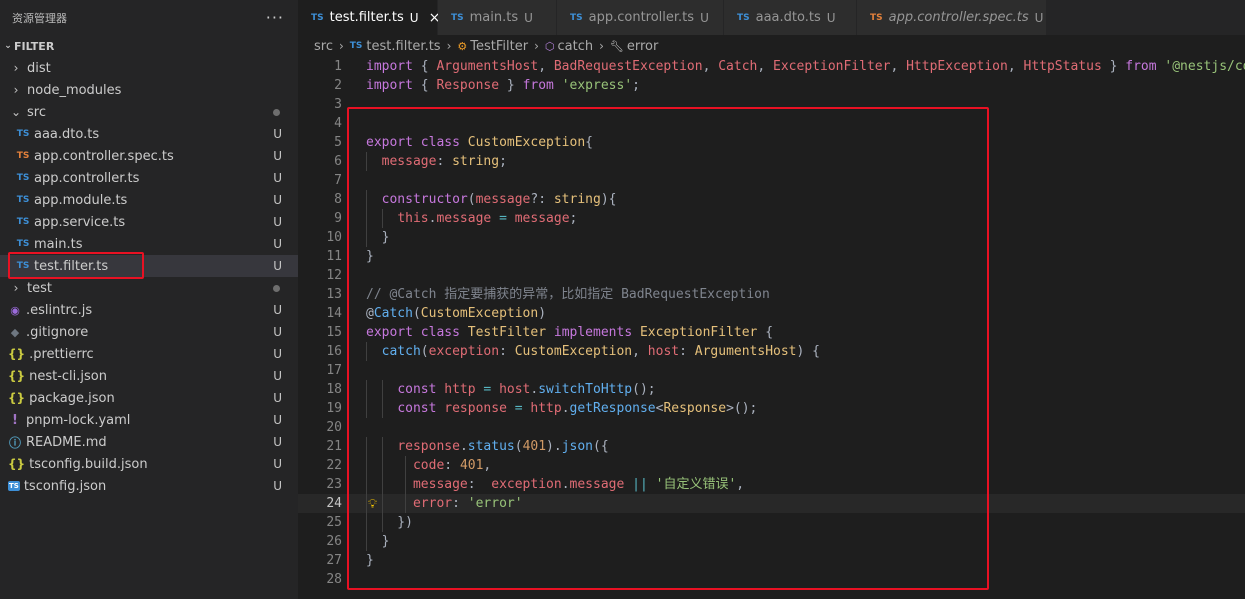 The height and width of the screenshot is (599, 1245). I want to click on file-item: TS app.controller.spec.ts U, so click(149, 156).